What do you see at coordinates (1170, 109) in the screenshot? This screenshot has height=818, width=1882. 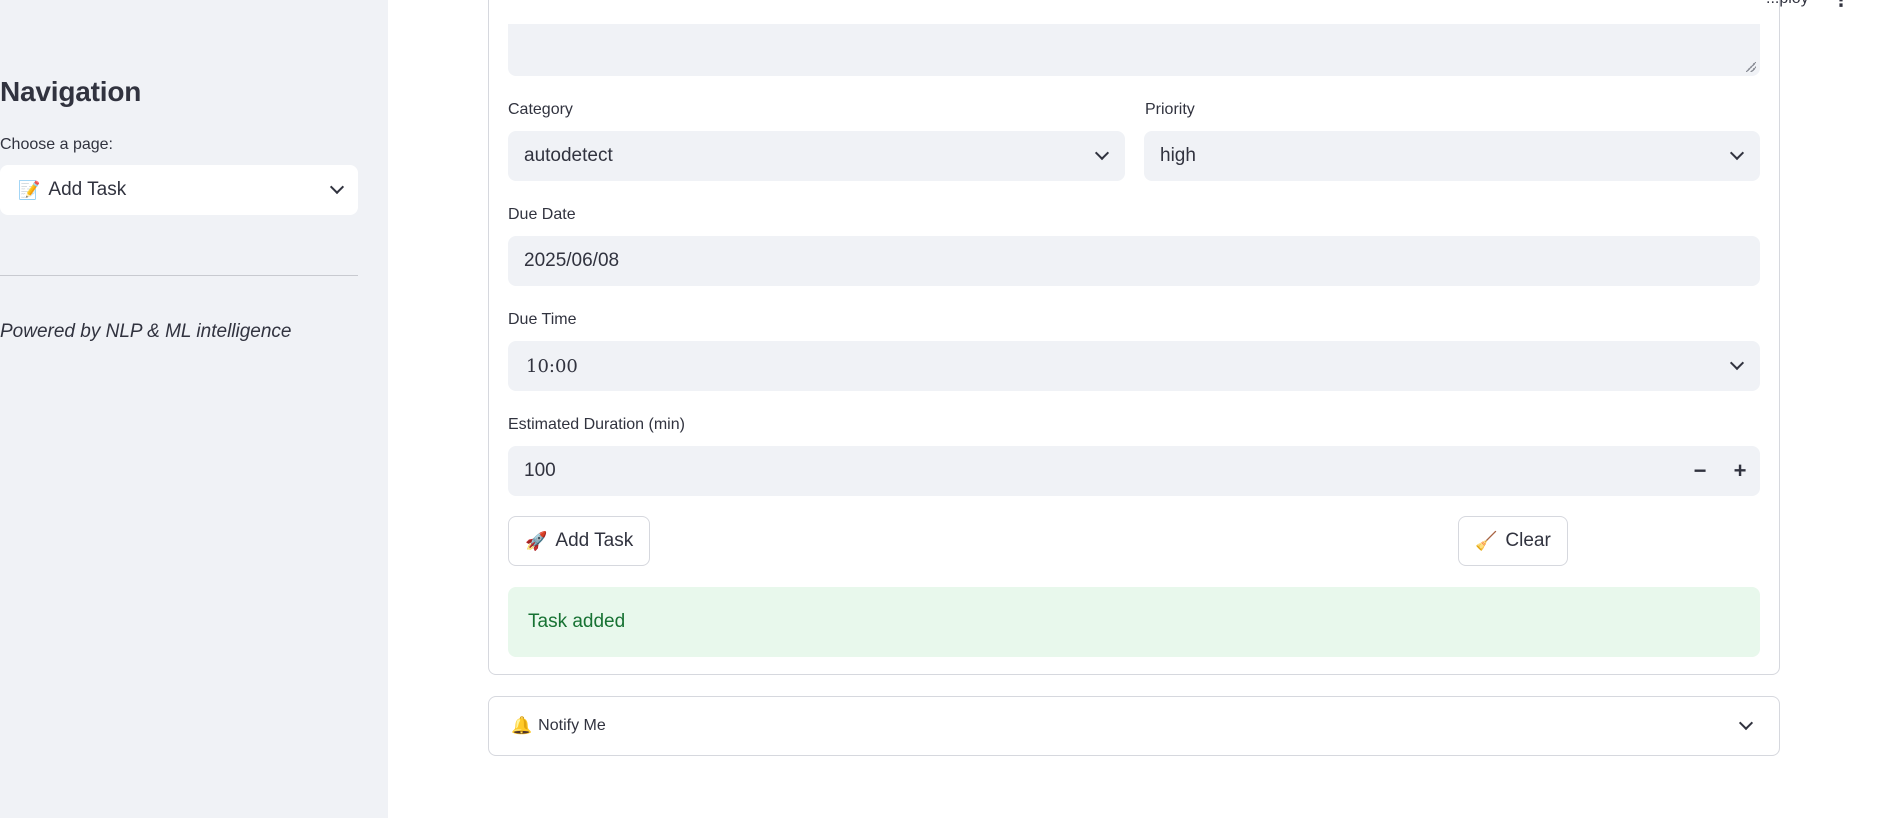 I see `priority-label: Priority` at bounding box center [1170, 109].